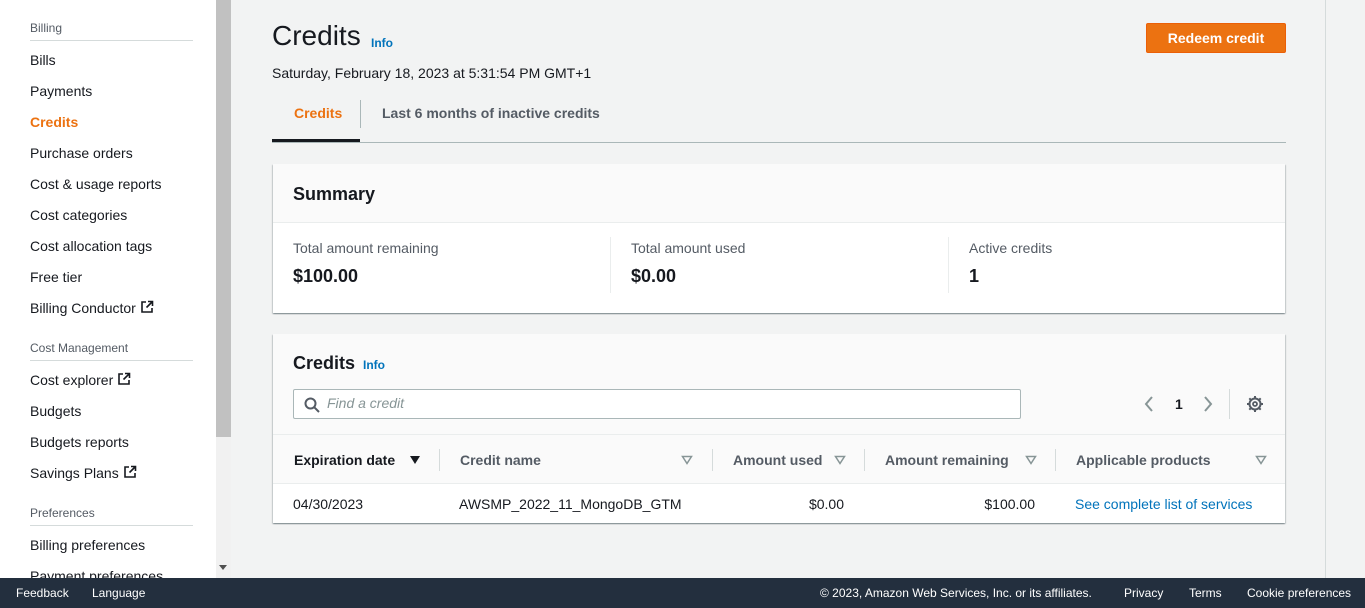 The image size is (1365, 608). What do you see at coordinates (318, 113) in the screenshot?
I see `tab-credits: Credits` at bounding box center [318, 113].